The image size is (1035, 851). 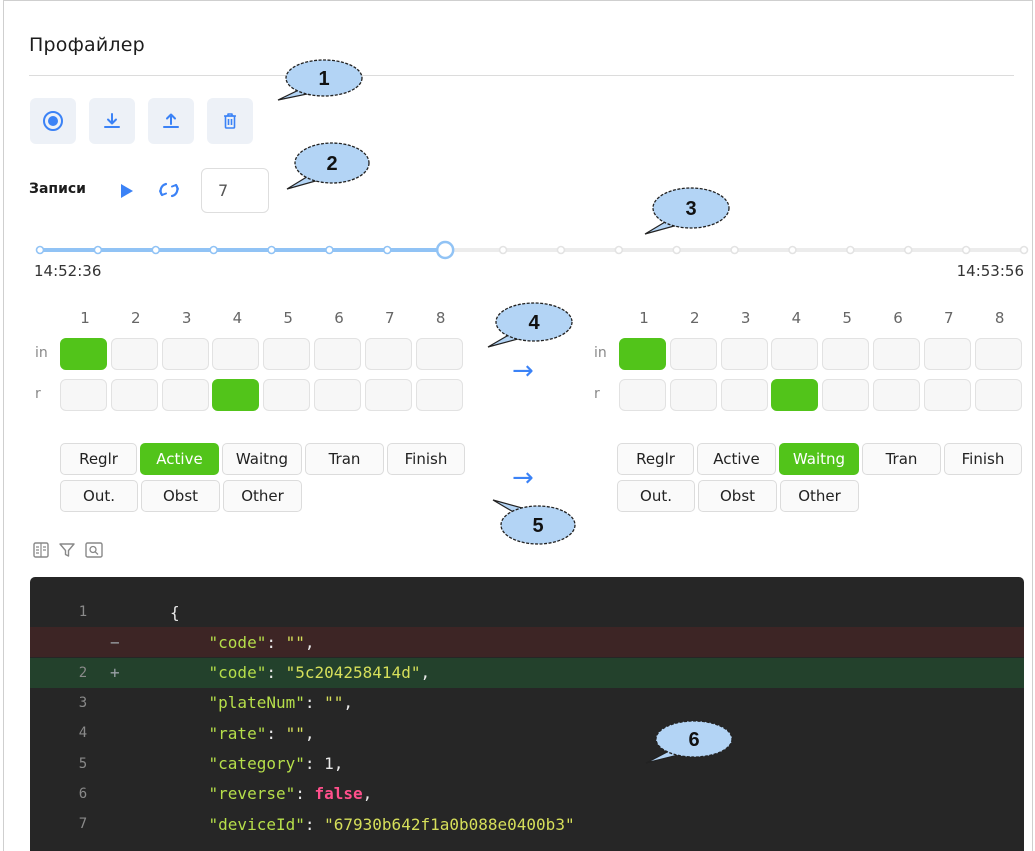 What do you see at coordinates (235, 190) in the screenshot?
I see `records-count-input: 7` at bounding box center [235, 190].